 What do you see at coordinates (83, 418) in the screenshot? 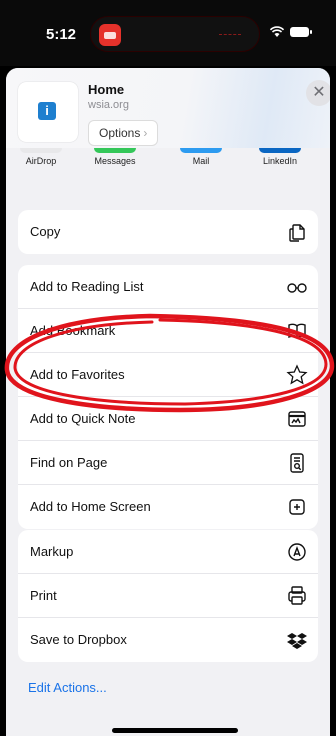
I see `action-label: Add to Quick Note` at bounding box center [83, 418].